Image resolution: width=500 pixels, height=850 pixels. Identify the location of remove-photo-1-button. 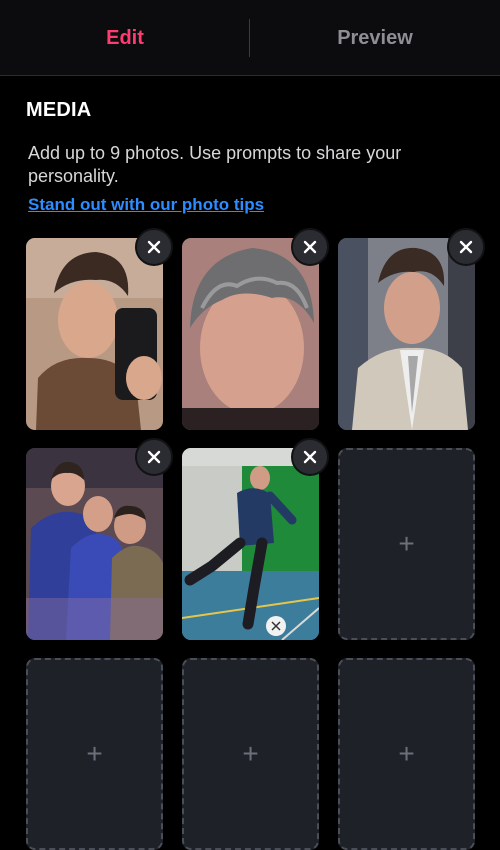
(154, 247).